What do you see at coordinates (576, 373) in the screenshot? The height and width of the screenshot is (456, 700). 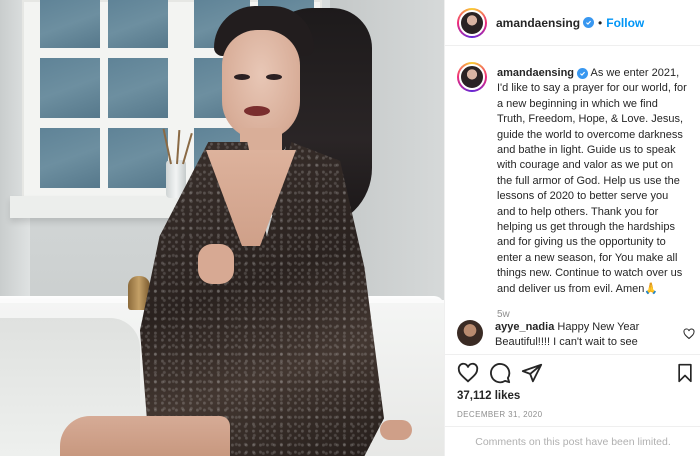 I see `post-actions` at bounding box center [576, 373].